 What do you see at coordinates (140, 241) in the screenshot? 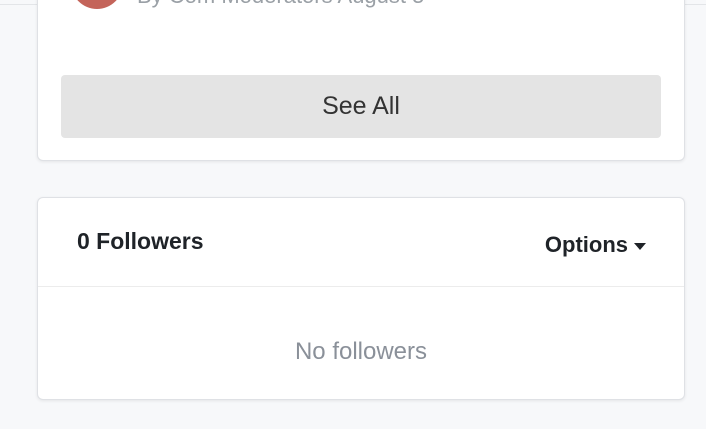
I see `followers-title: 0 Followers` at bounding box center [140, 241].